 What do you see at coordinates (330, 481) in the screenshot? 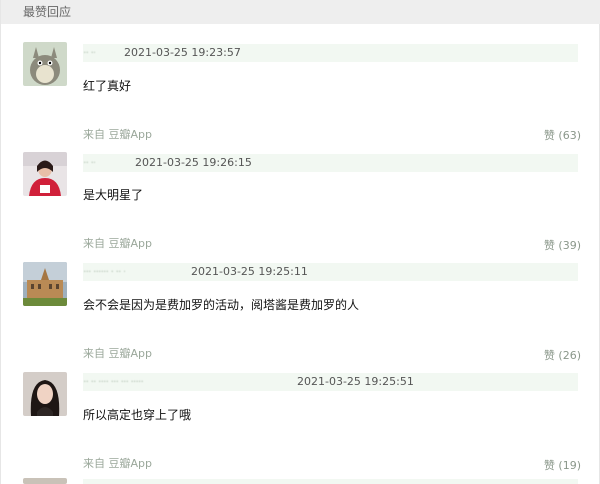
I see `next-comment-meta` at bounding box center [330, 481].